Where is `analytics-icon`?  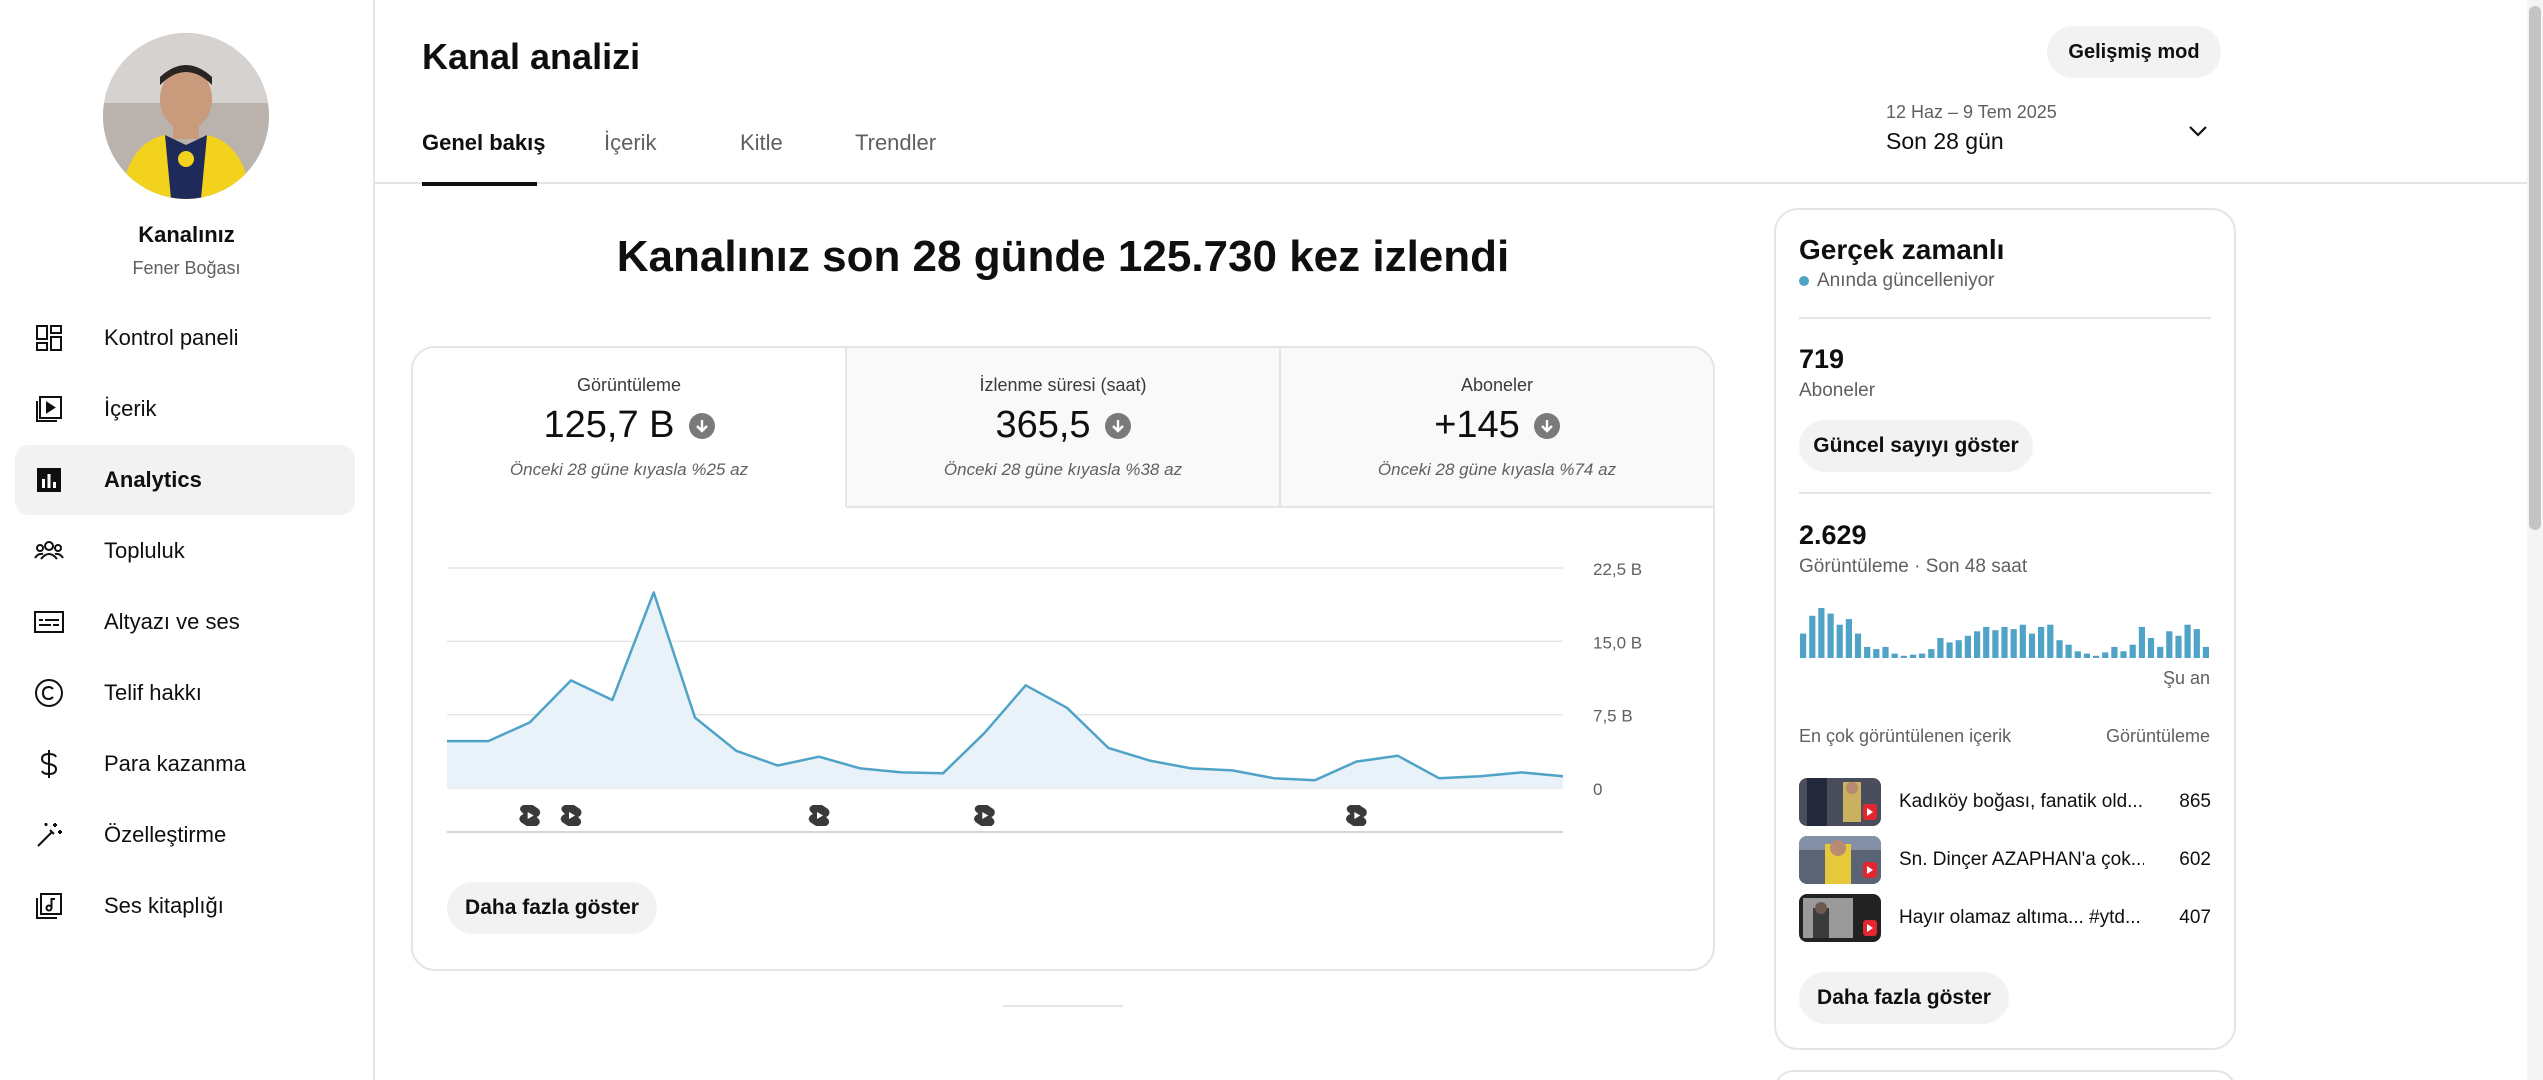
analytics-icon is located at coordinates (49, 480).